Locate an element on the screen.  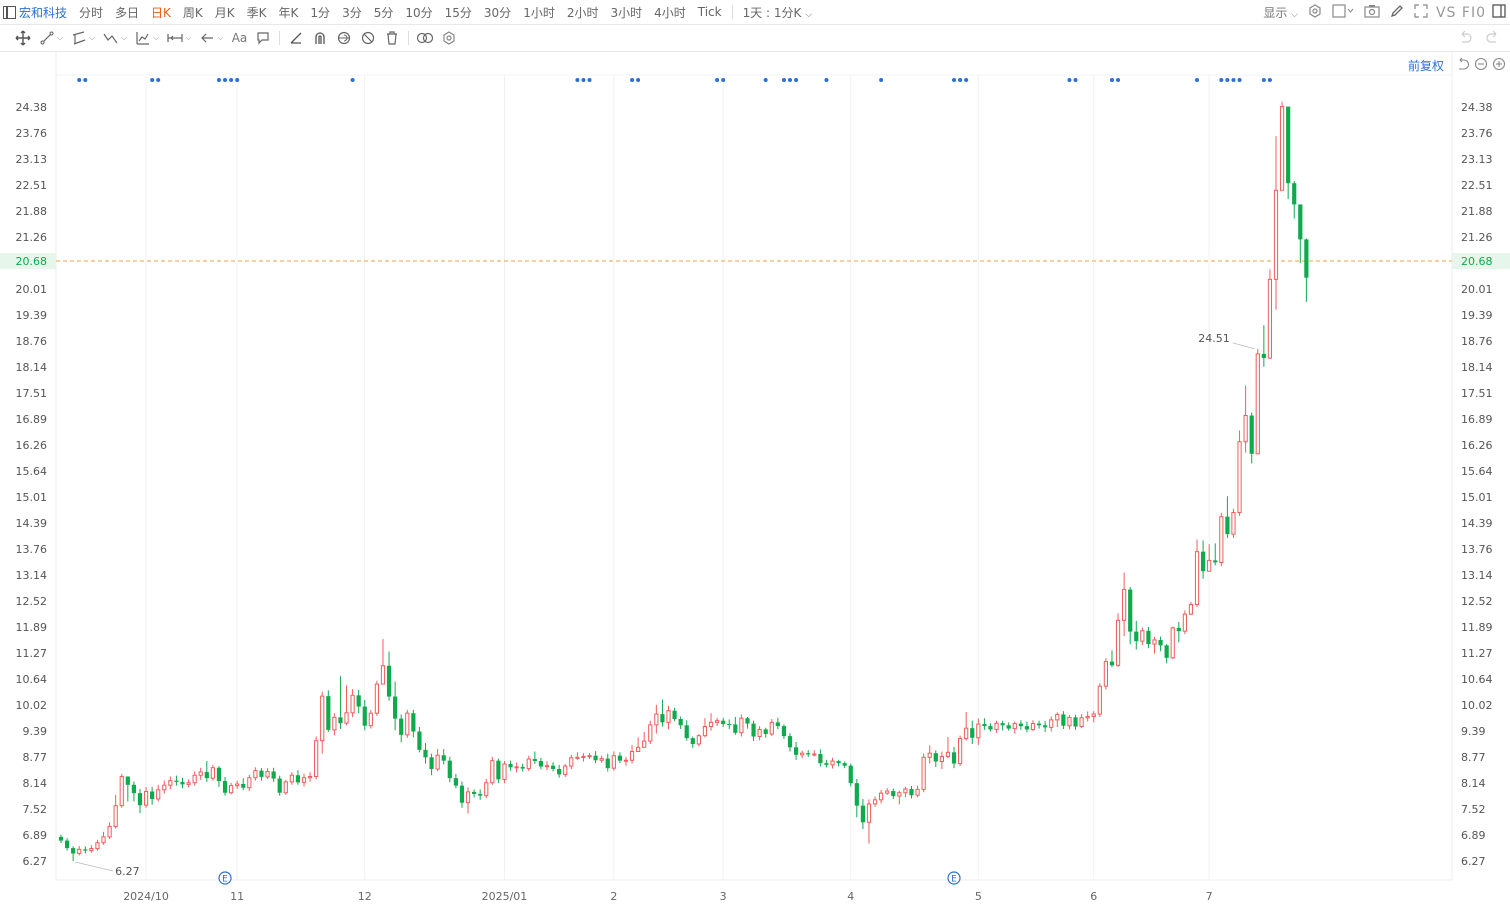
trash-icon is located at coordinates (392, 38).